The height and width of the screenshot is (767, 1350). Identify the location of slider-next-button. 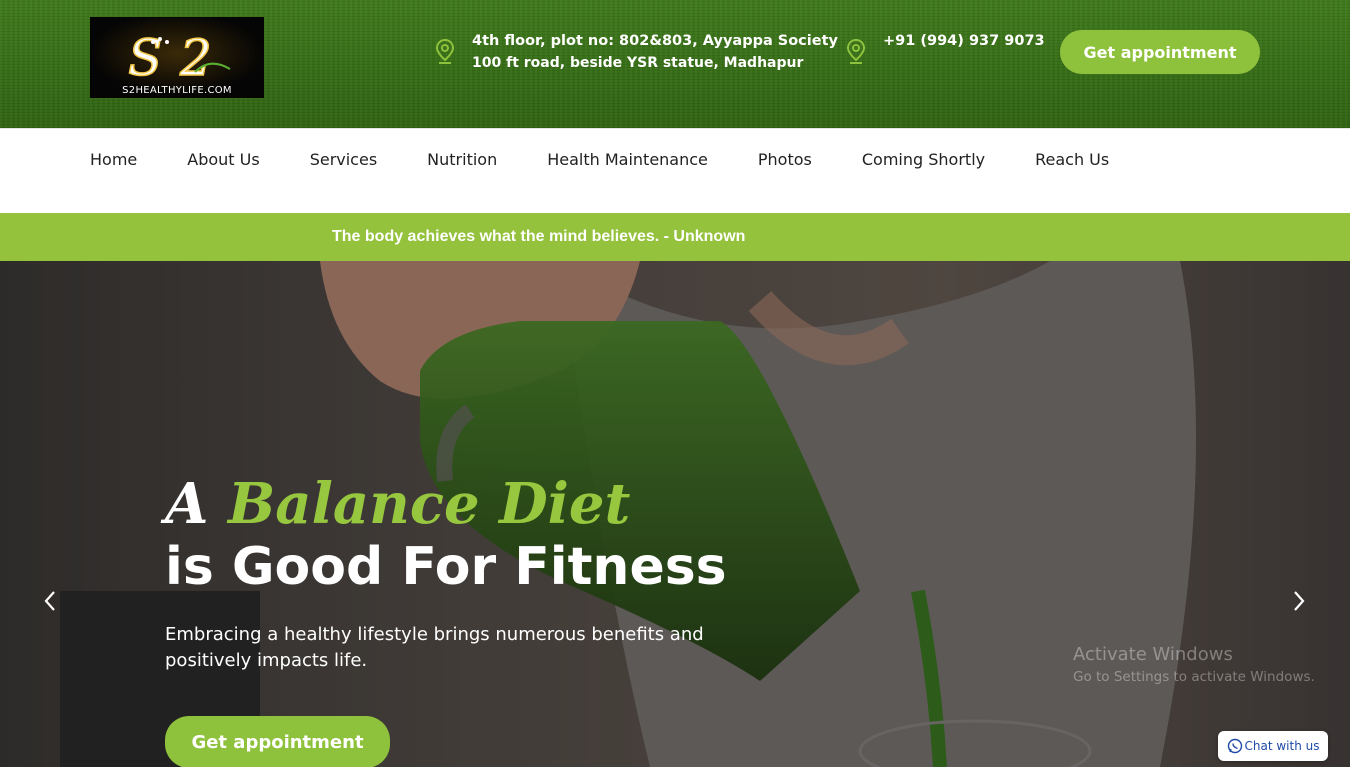
(1299, 601).